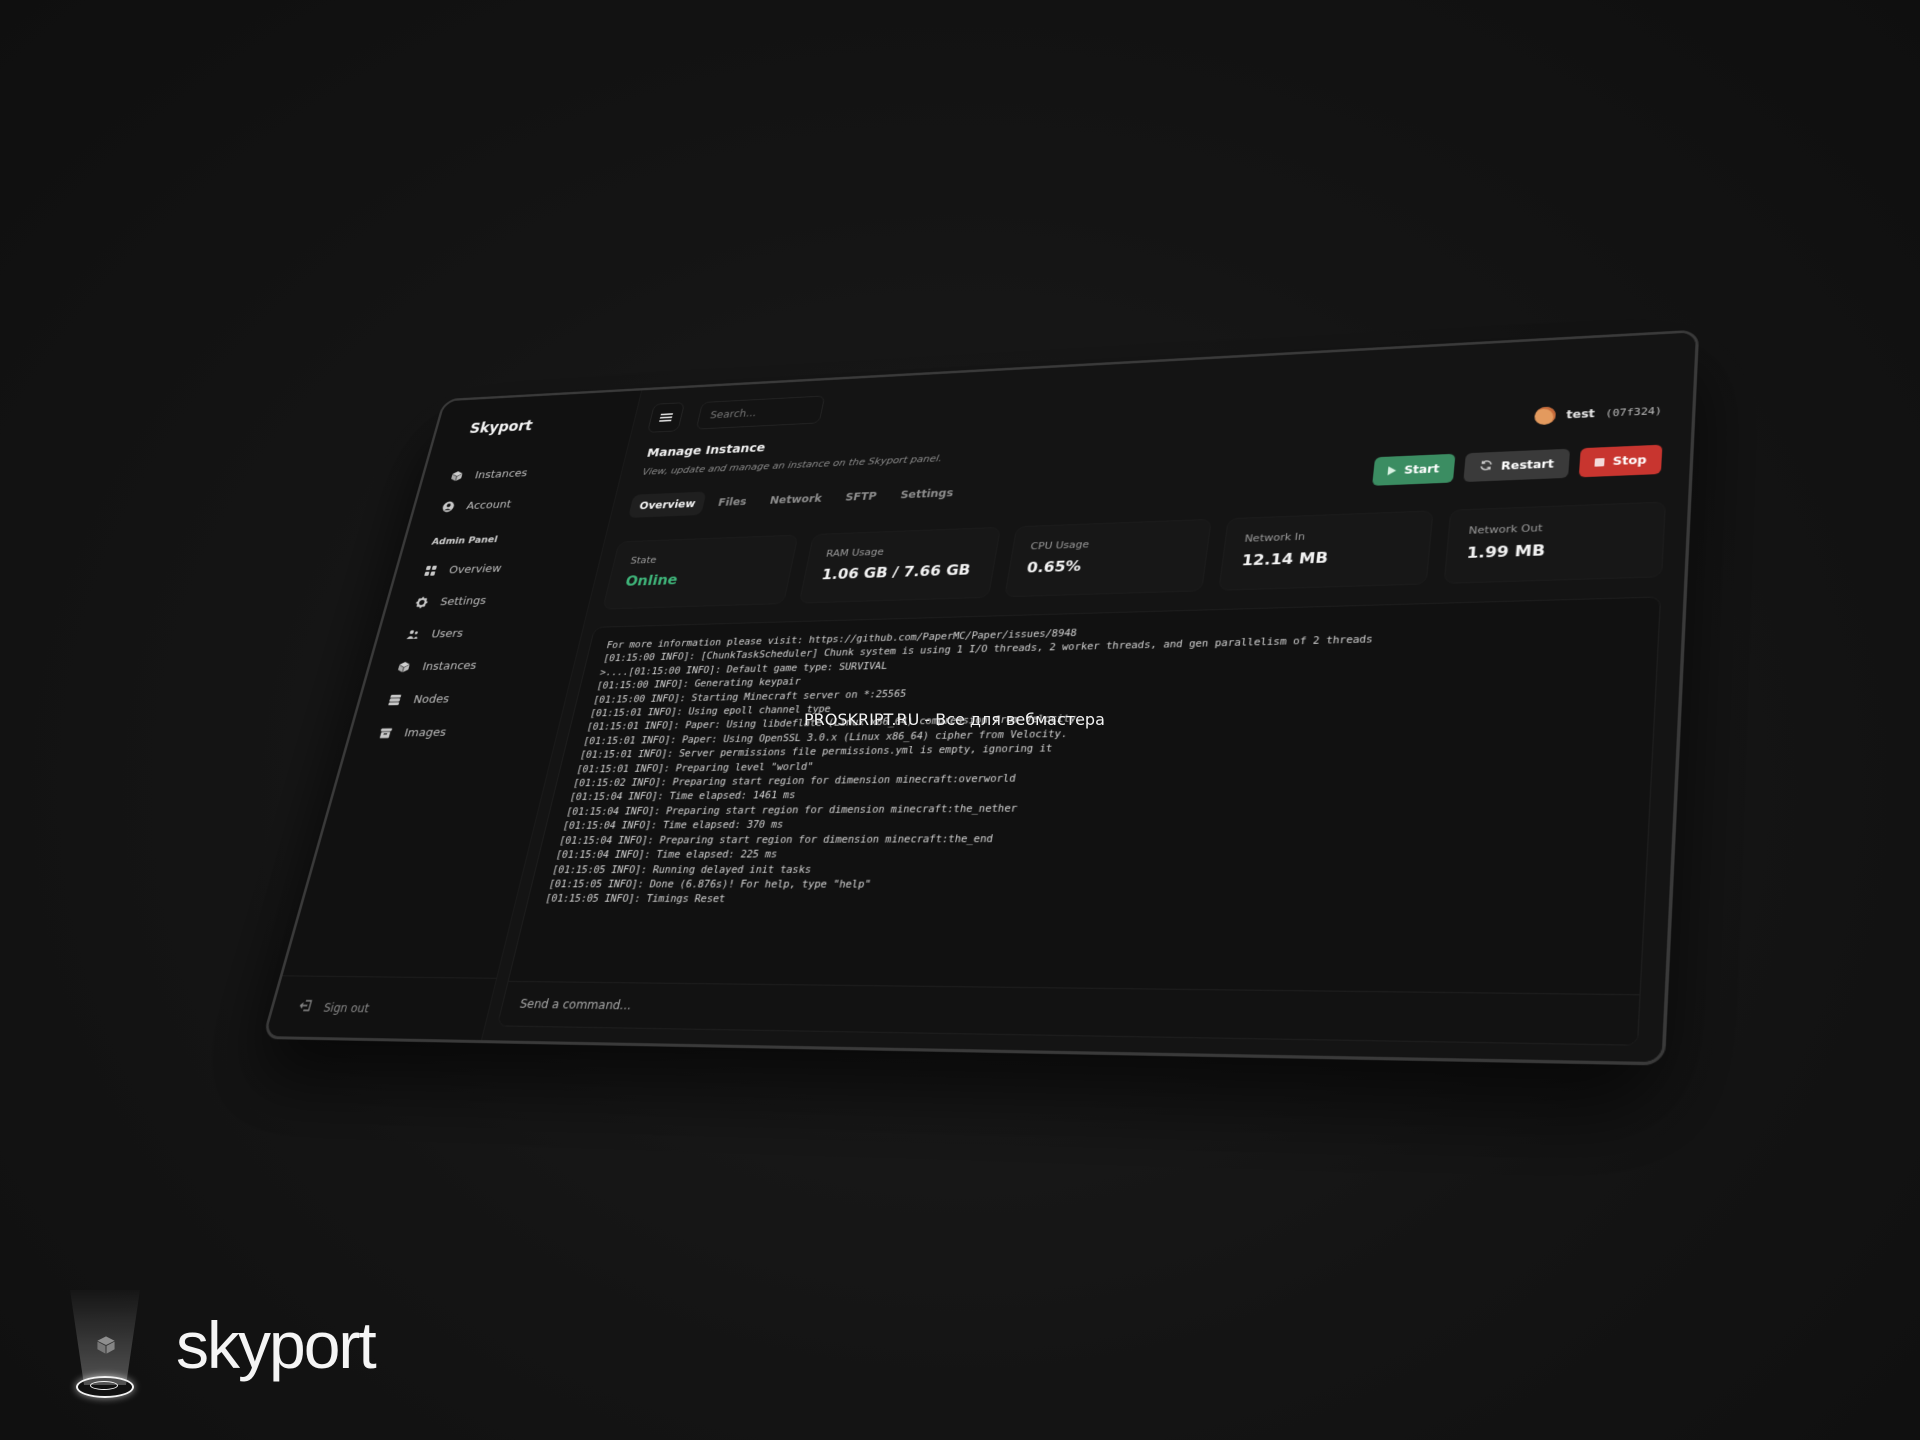 Image resolution: width=1920 pixels, height=1440 pixels. Describe the element at coordinates (954, 719) in the screenshot. I see `watermark: PROSKRIPT.RU - Все для вебмастера` at that location.